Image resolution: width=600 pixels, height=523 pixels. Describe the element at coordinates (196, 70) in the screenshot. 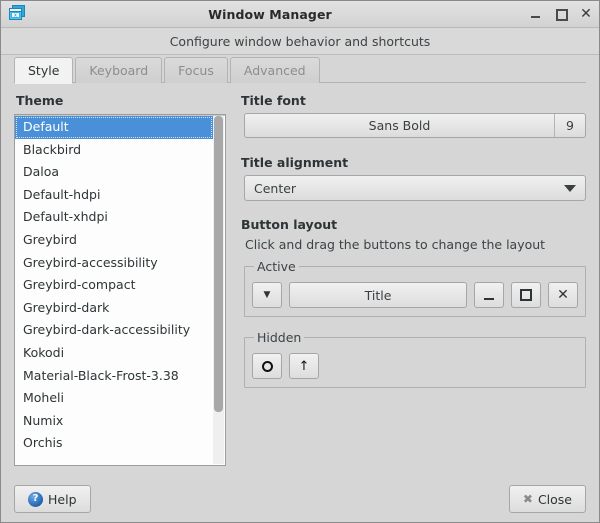

I see `tab-focus: Focus` at that location.